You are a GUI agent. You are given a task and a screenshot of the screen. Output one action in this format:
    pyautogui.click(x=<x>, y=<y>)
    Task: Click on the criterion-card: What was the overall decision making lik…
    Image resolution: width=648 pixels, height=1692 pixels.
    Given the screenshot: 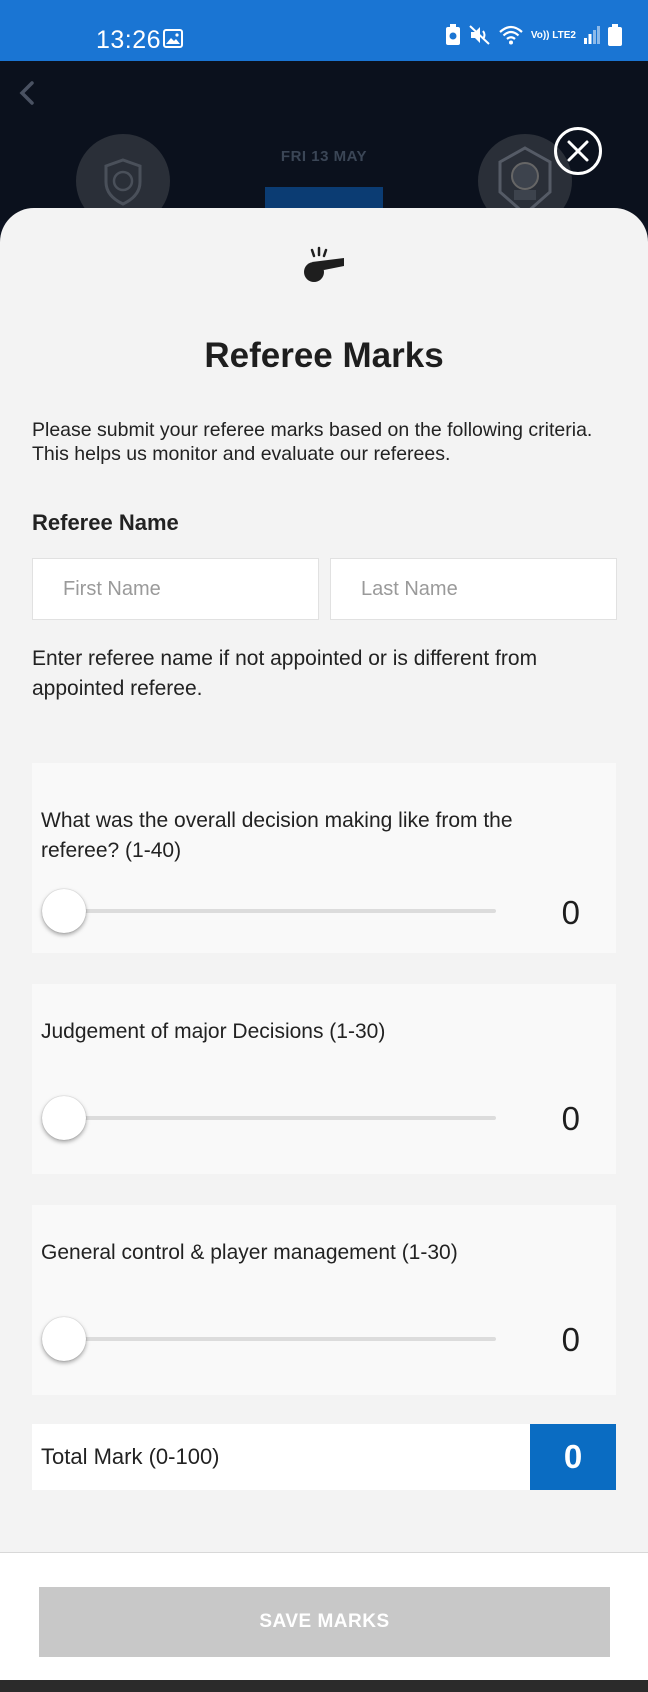 What is the action you would take?
    pyautogui.click(x=324, y=858)
    